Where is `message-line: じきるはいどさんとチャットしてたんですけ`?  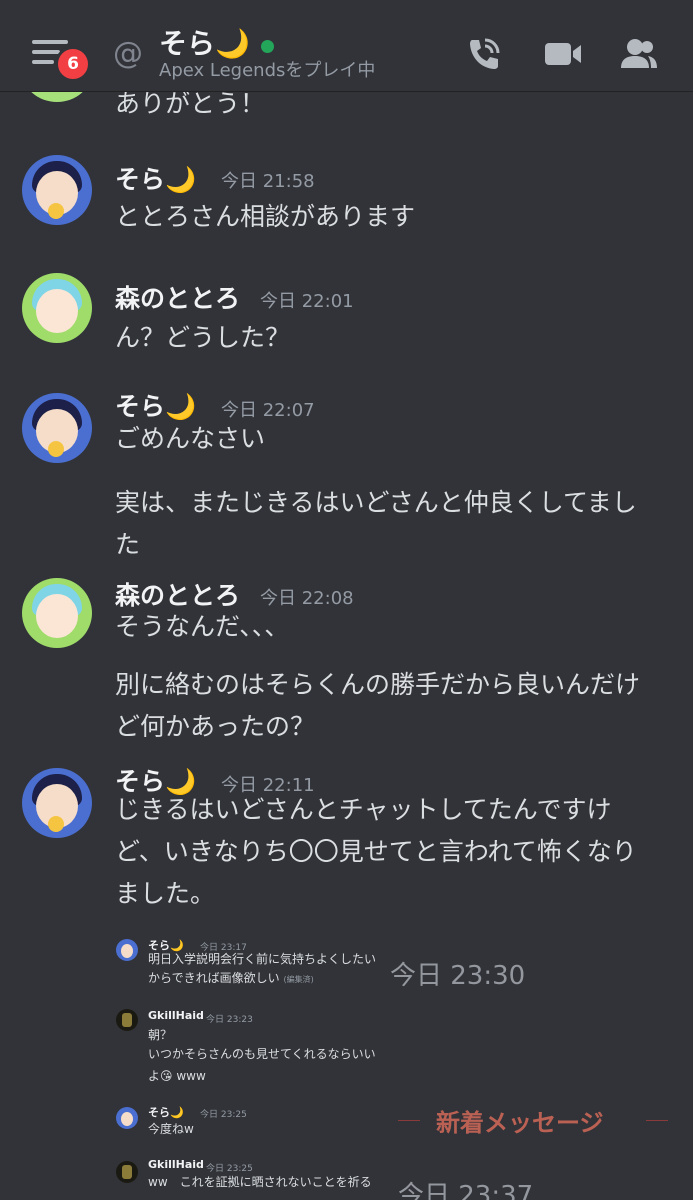 message-line: じきるはいどさんとチャットしてたんですけ is located at coordinates (363, 809).